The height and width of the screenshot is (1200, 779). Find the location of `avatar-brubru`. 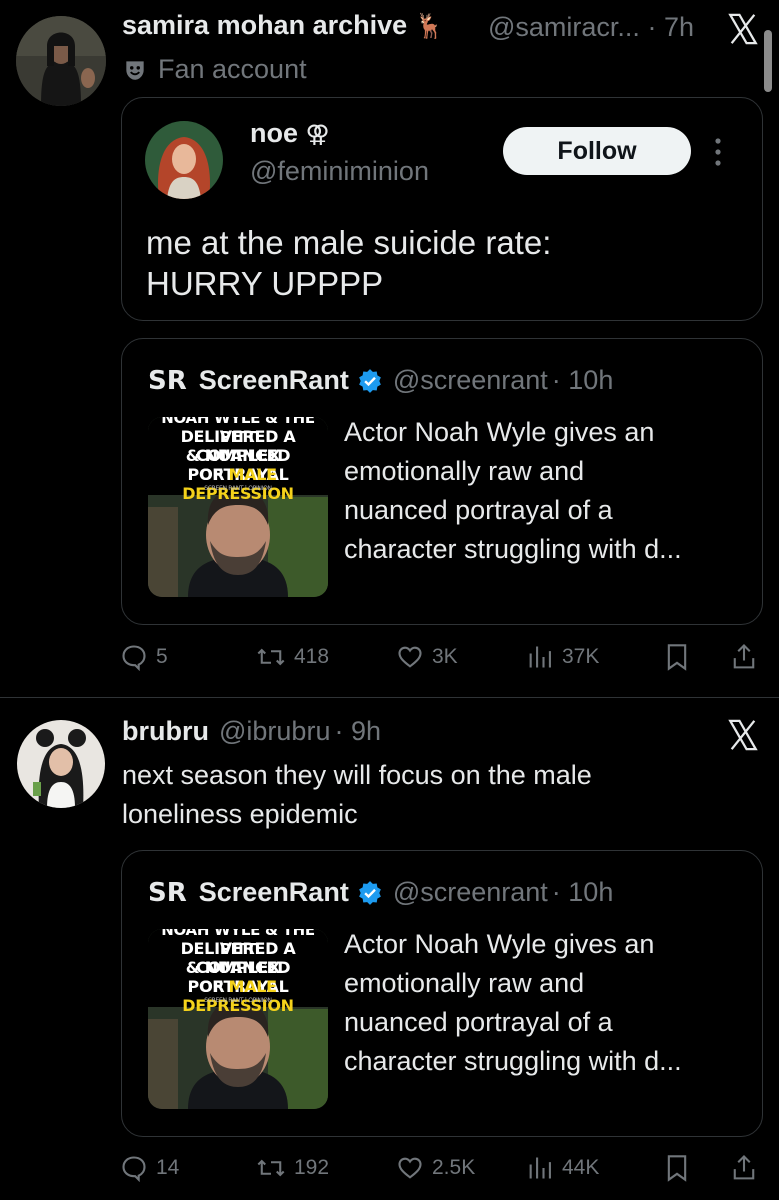

avatar-brubru is located at coordinates (61, 764).